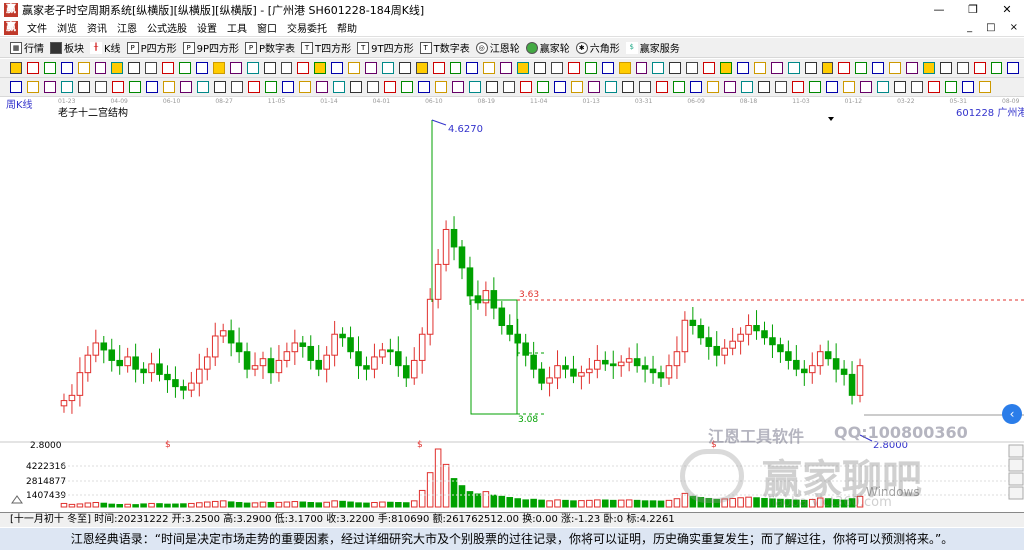 This screenshot has width=1024, height=550. I want to click on close-button: ✕, so click(1007, 9).